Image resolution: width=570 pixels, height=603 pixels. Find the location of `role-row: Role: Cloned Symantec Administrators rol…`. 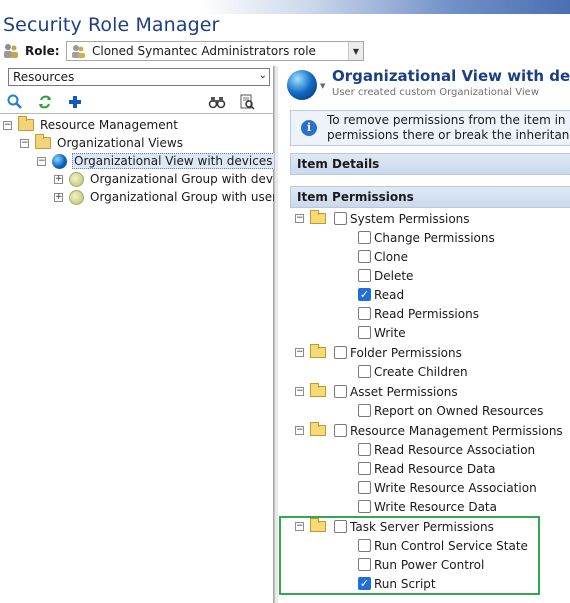

role-row: Role: Cloned Symantec Administrators rol… is located at coordinates (183, 51).